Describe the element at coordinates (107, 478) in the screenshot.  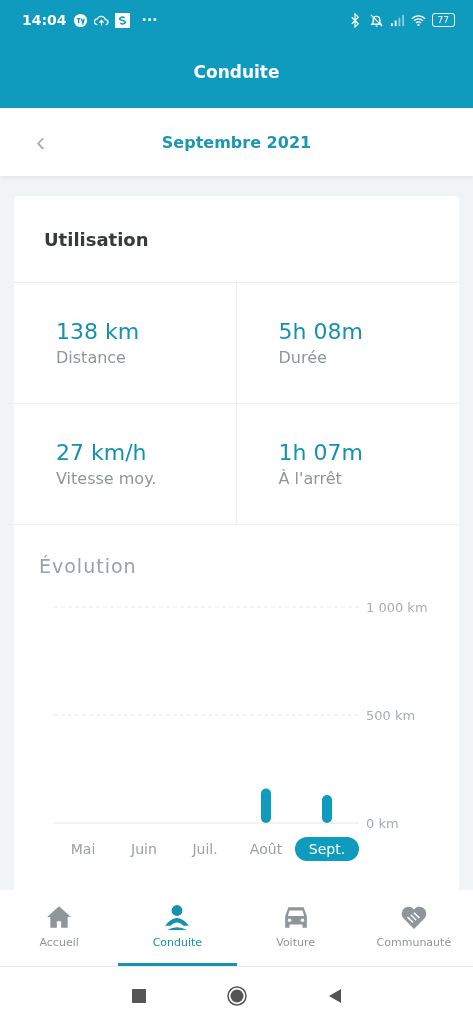
I see `stat-label: Vitesse moy.` at that location.